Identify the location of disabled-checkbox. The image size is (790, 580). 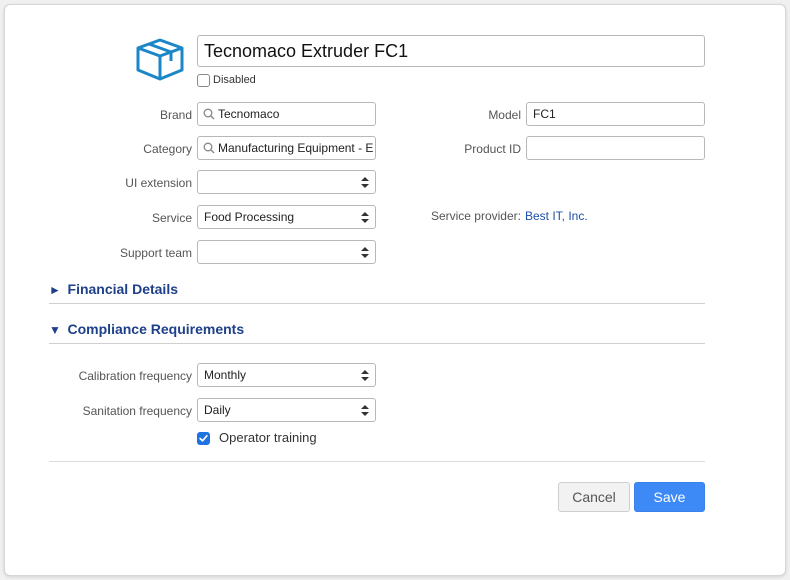
(203, 80).